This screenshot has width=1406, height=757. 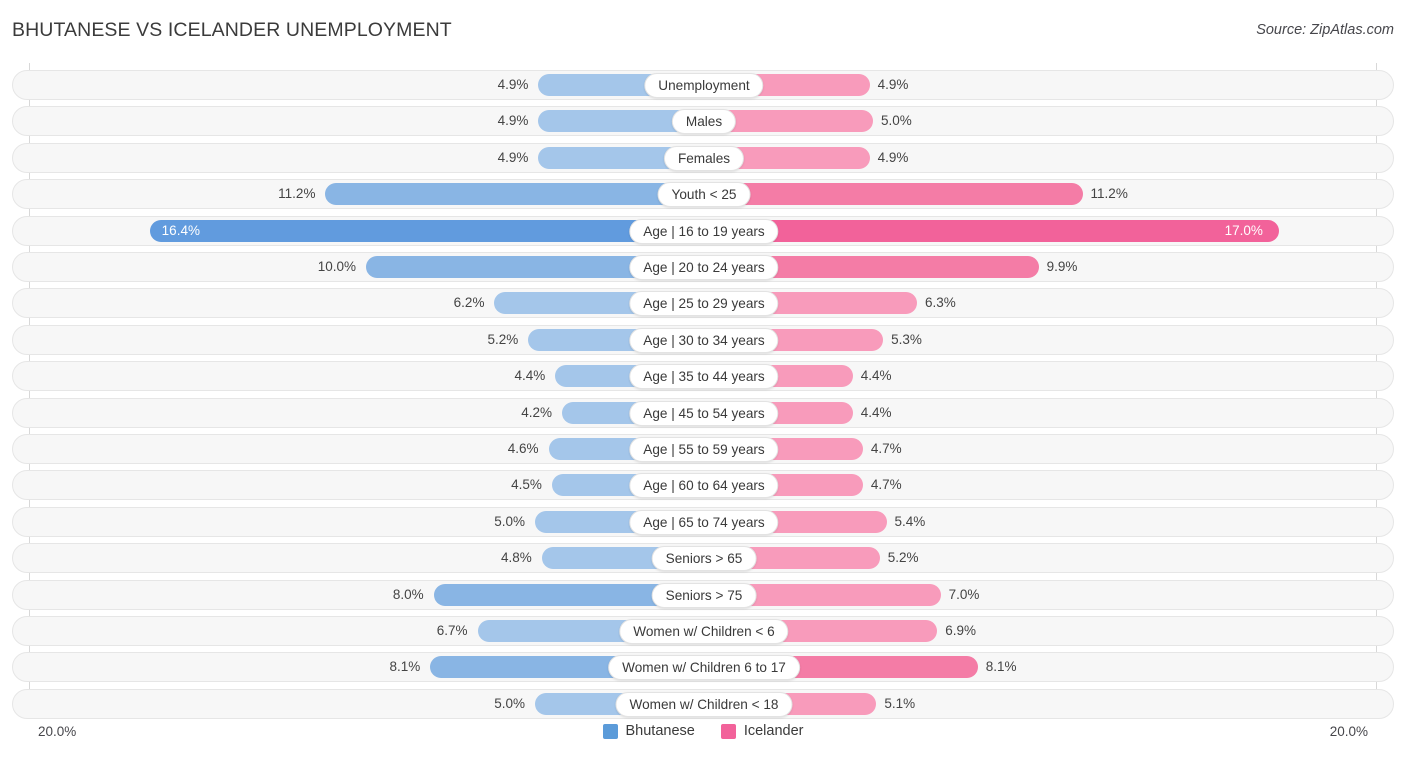 I want to click on table-row: 4.9% 5.0% Males, so click(x=703, y=121).